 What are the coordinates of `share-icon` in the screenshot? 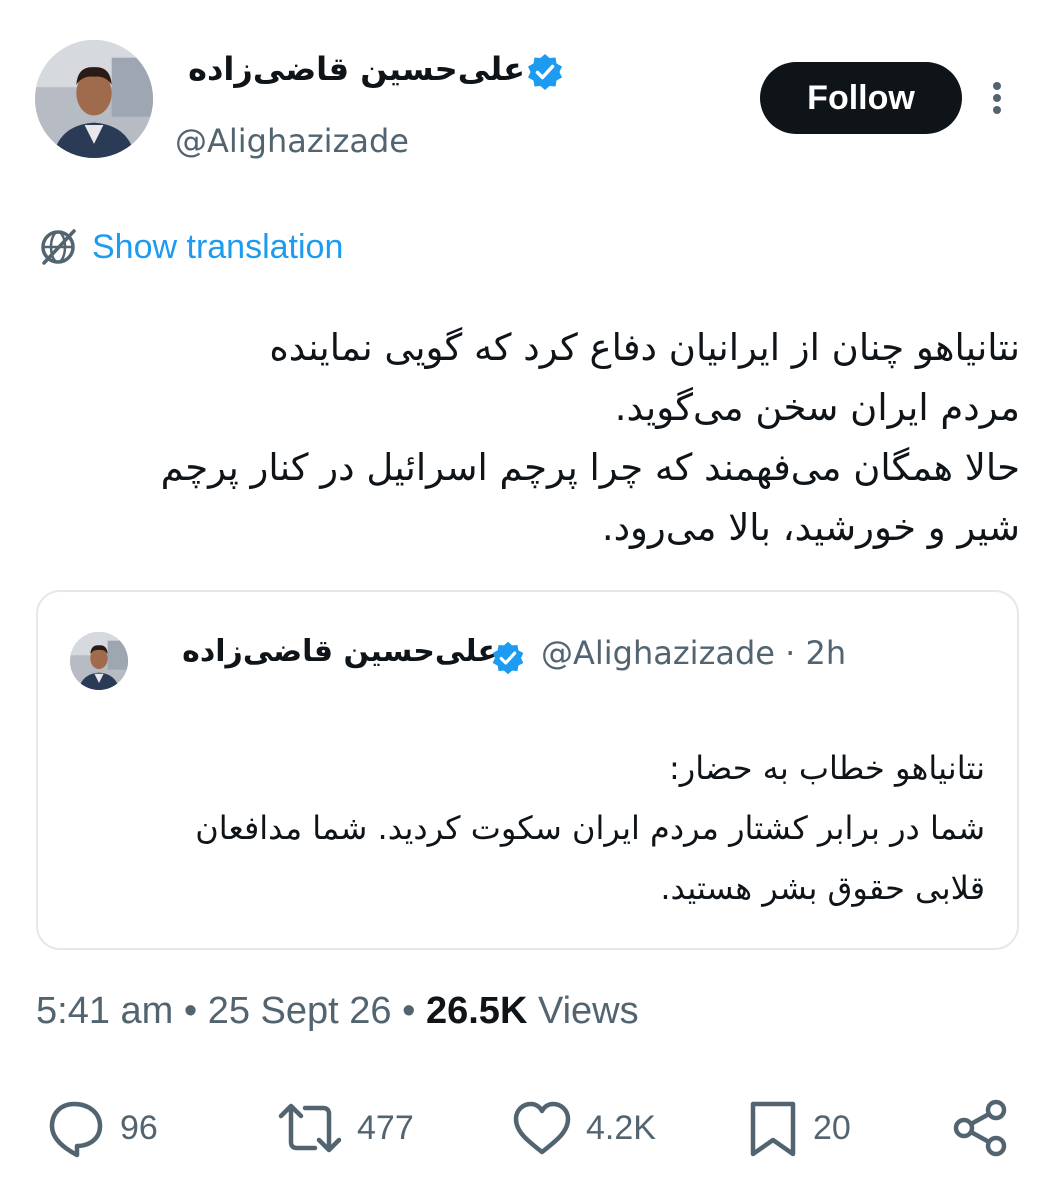 It's located at (980, 1128).